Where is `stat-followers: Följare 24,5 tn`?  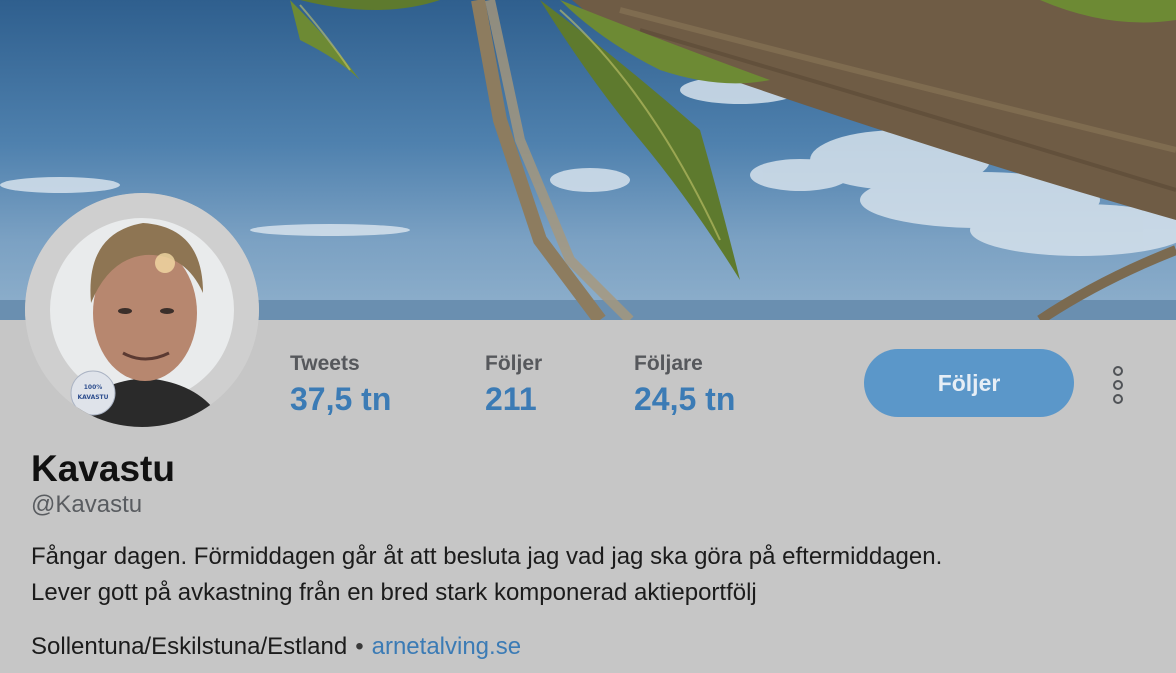 stat-followers: Följare 24,5 tn is located at coordinates (684, 385).